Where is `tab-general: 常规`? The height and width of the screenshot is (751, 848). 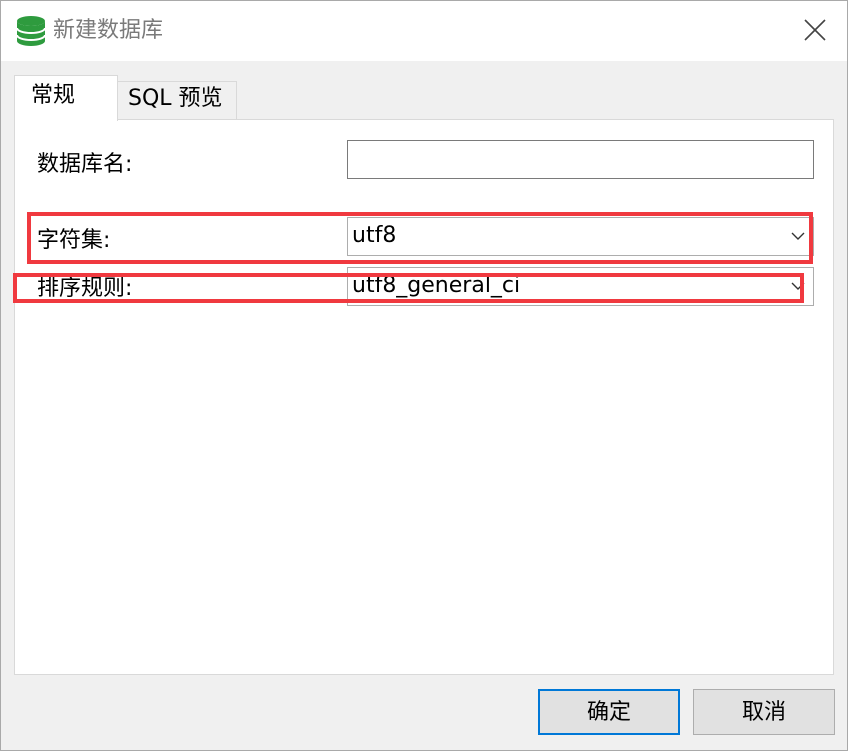 tab-general: 常规 is located at coordinates (66, 98).